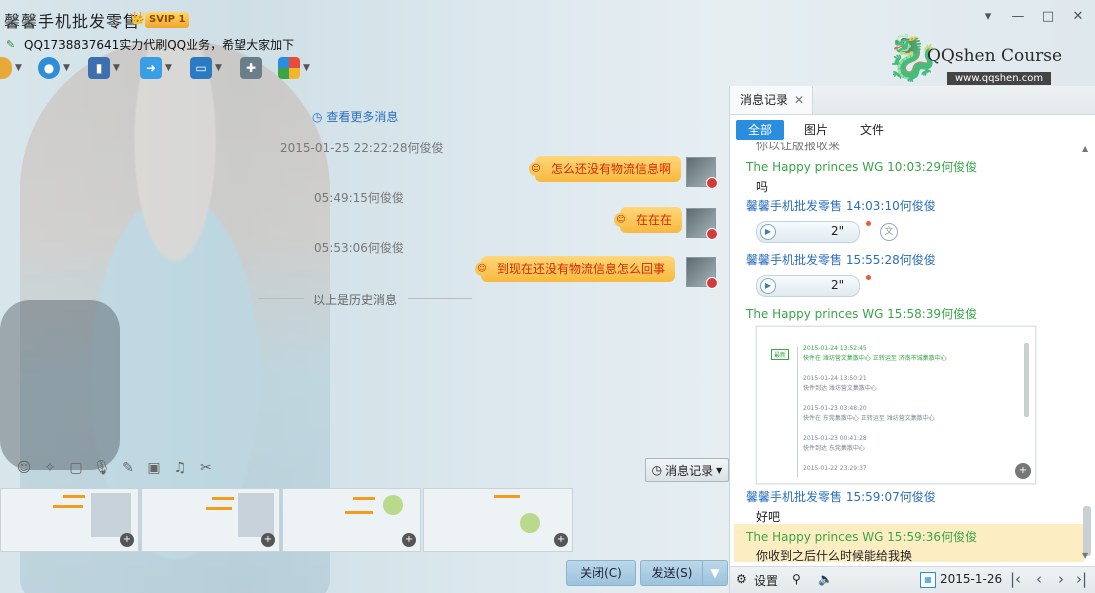 This screenshot has height=593, width=1095. What do you see at coordinates (99, 68) in the screenshot?
I see `screen-share-icon: ▮` at bounding box center [99, 68].